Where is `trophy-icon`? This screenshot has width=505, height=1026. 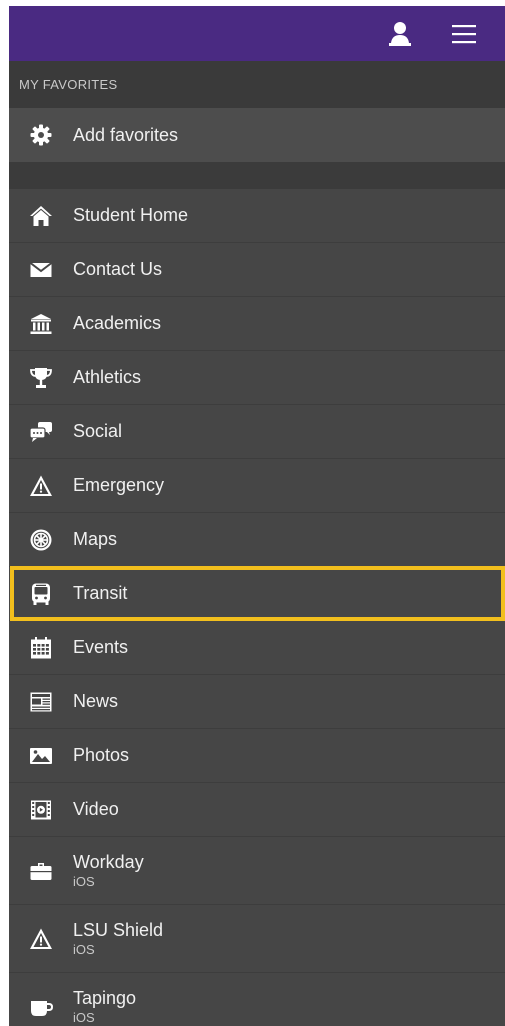 trophy-icon is located at coordinates (41, 378).